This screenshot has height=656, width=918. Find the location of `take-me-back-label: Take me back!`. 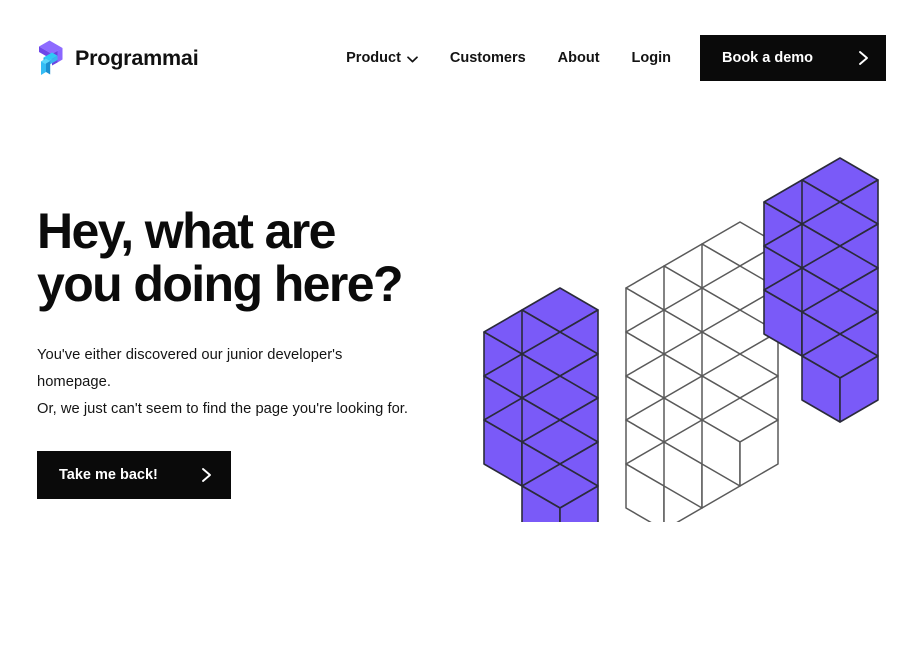

take-me-back-label: Take me back! is located at coordinates (108, 475).